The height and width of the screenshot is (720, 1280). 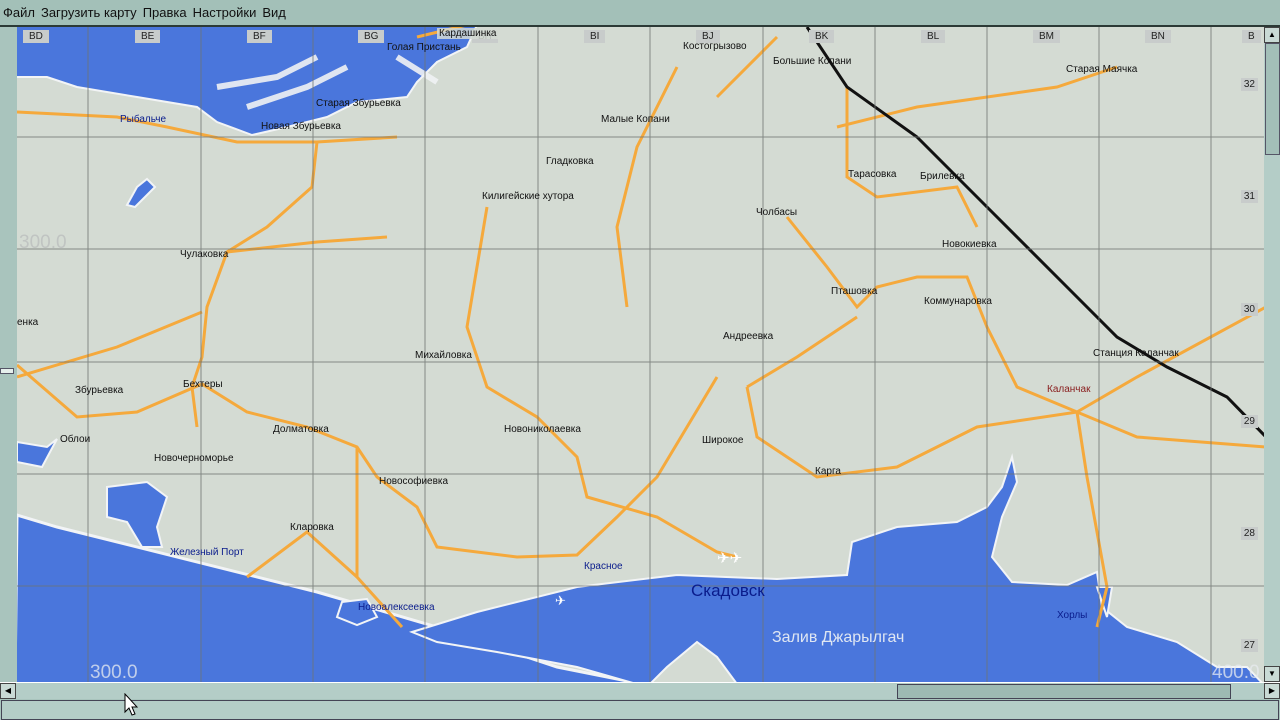 I want to click on status-bar, so click(x=640, y=710).